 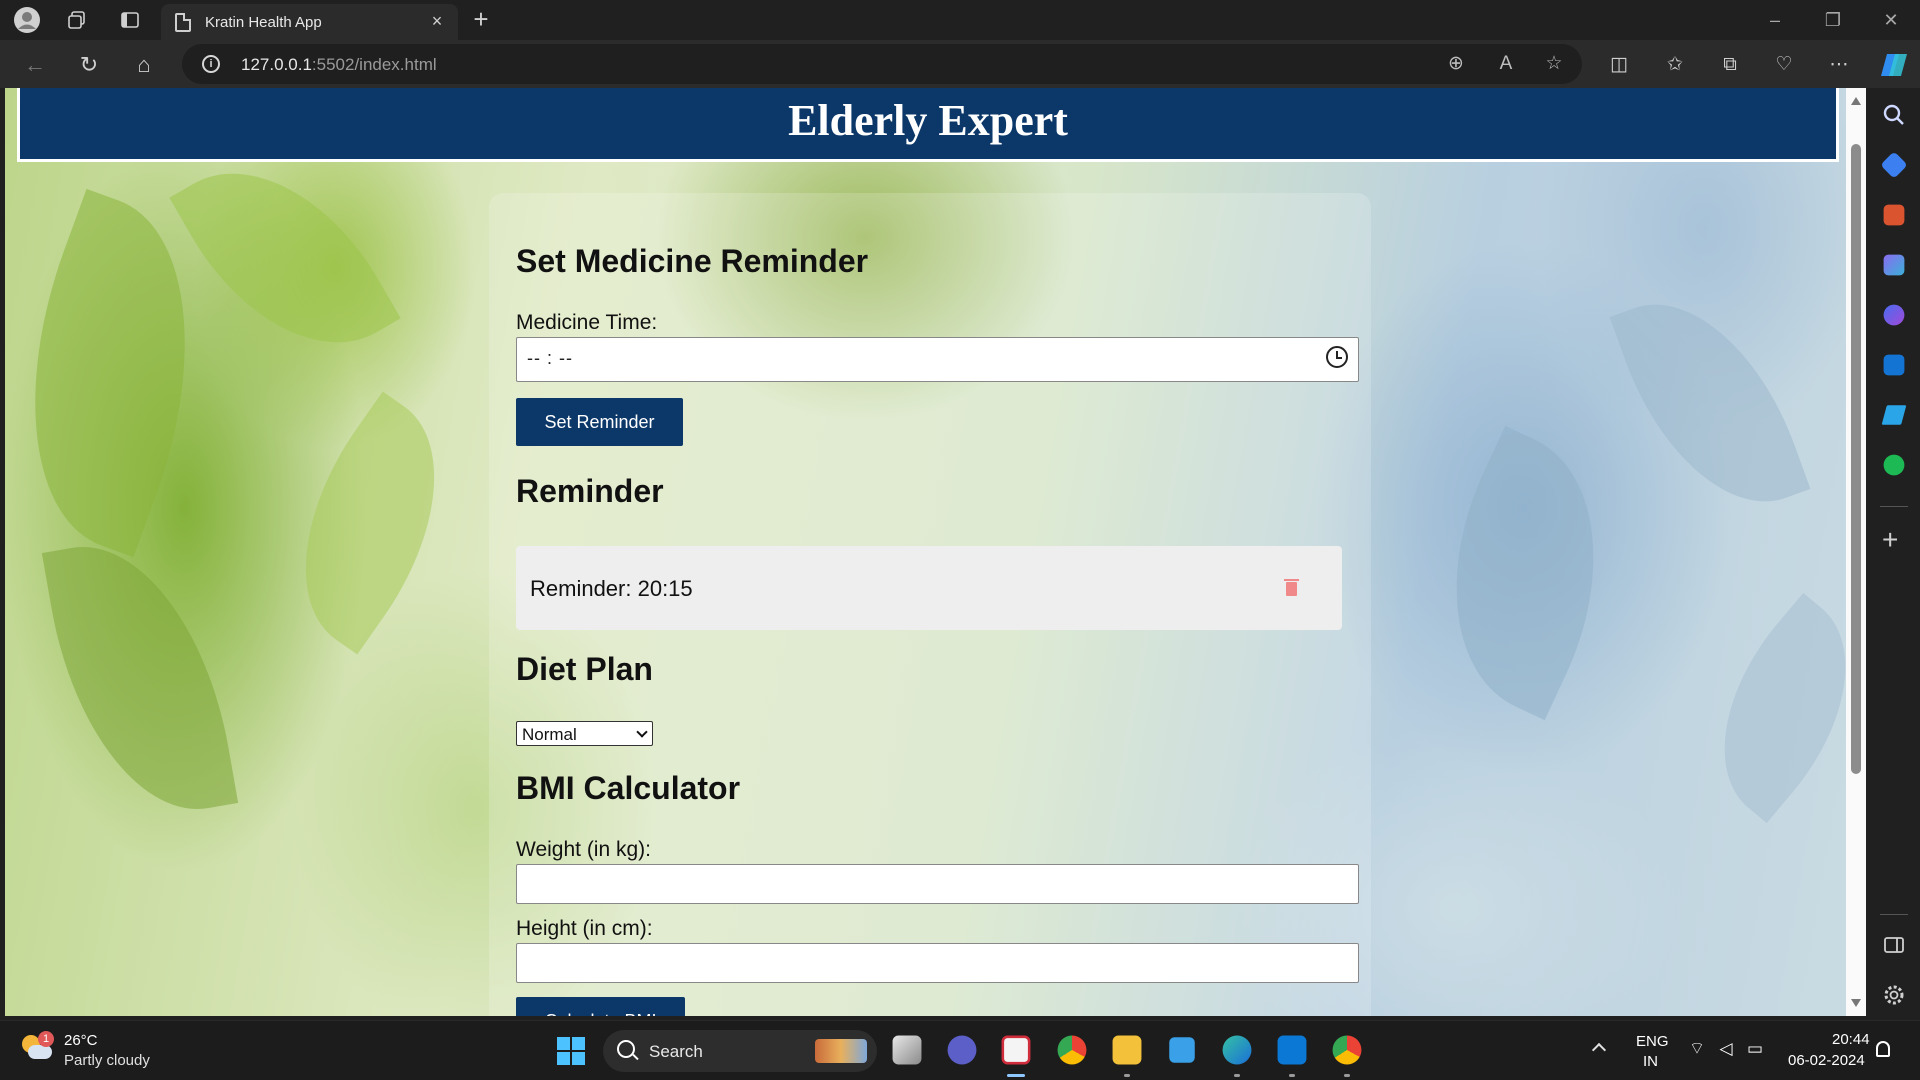 I want to click on chrome-profile-icon, so click(x=1347, y=1050).